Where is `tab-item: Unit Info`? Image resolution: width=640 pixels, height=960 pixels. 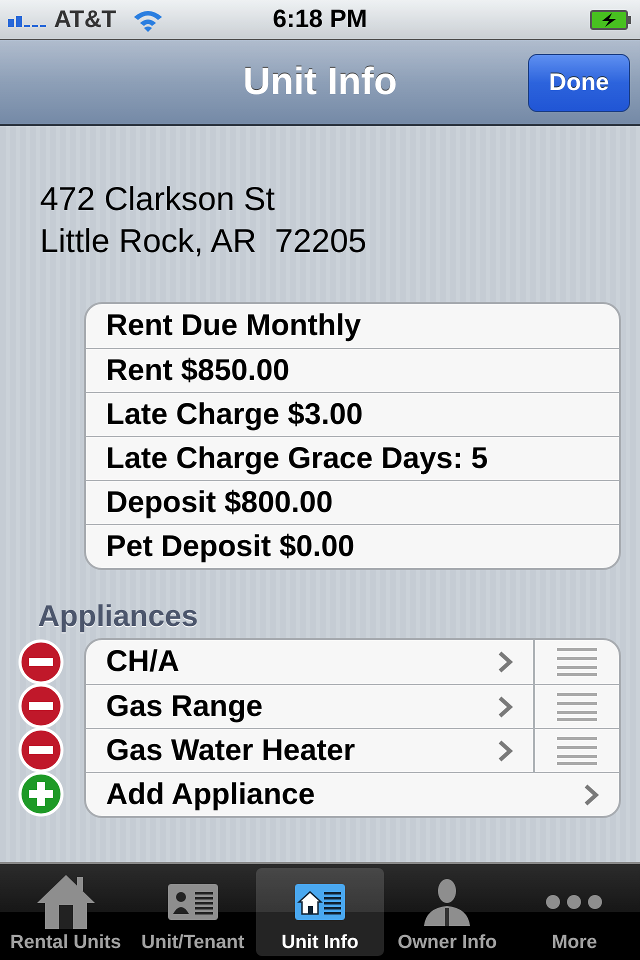
tab-item: Unit Info is located at coordinates (320, 912).